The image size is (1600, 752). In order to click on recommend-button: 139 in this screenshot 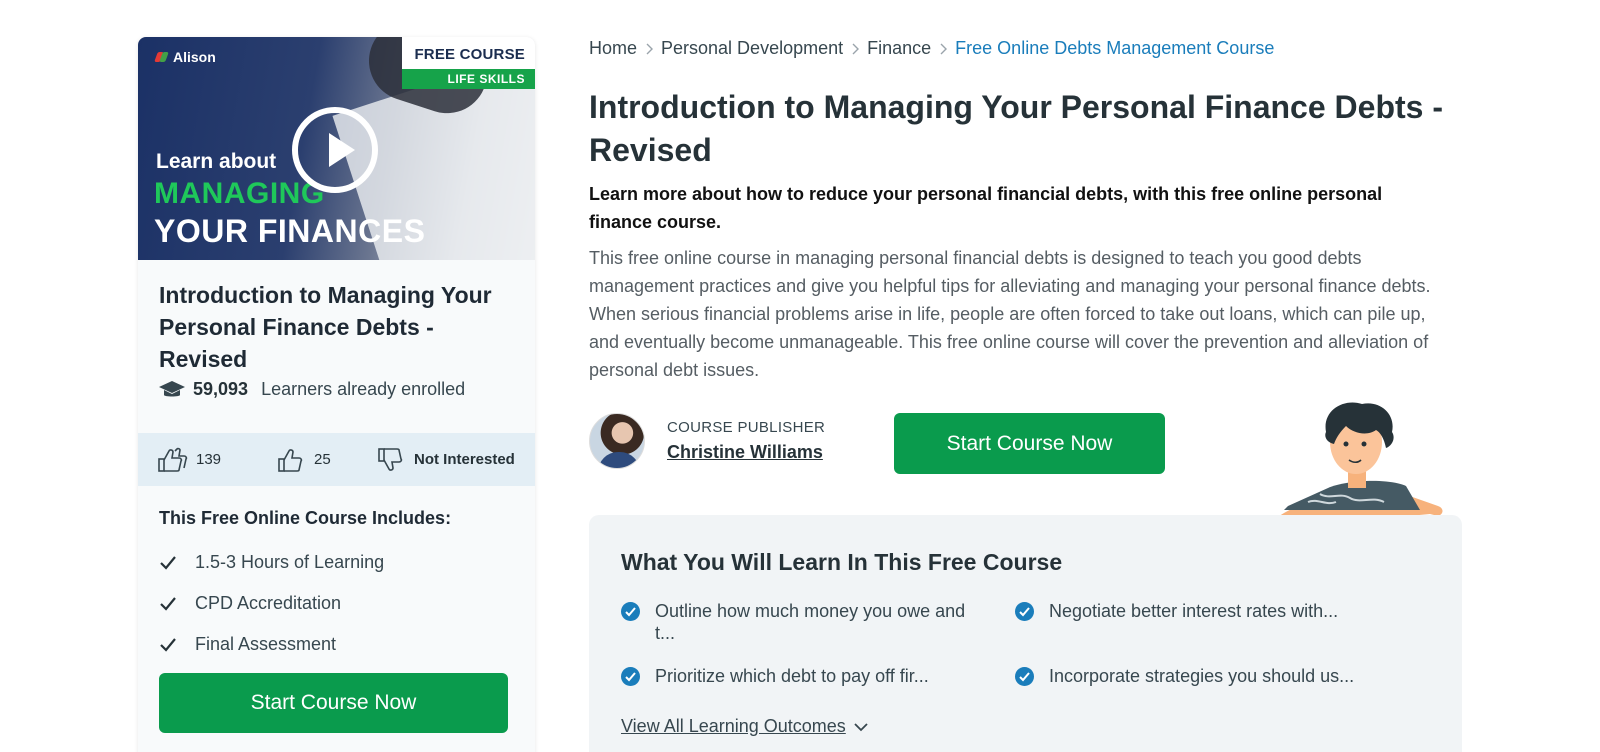, I will do `click(217, 460)`.